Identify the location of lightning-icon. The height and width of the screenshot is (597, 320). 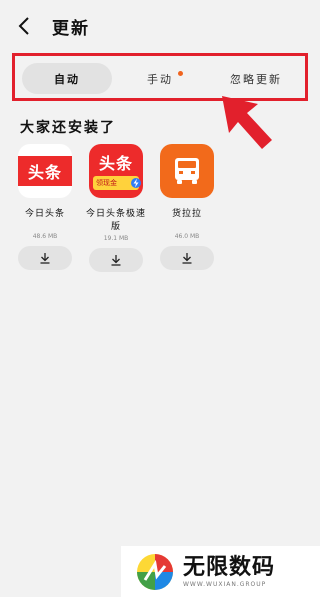
(136, 183).